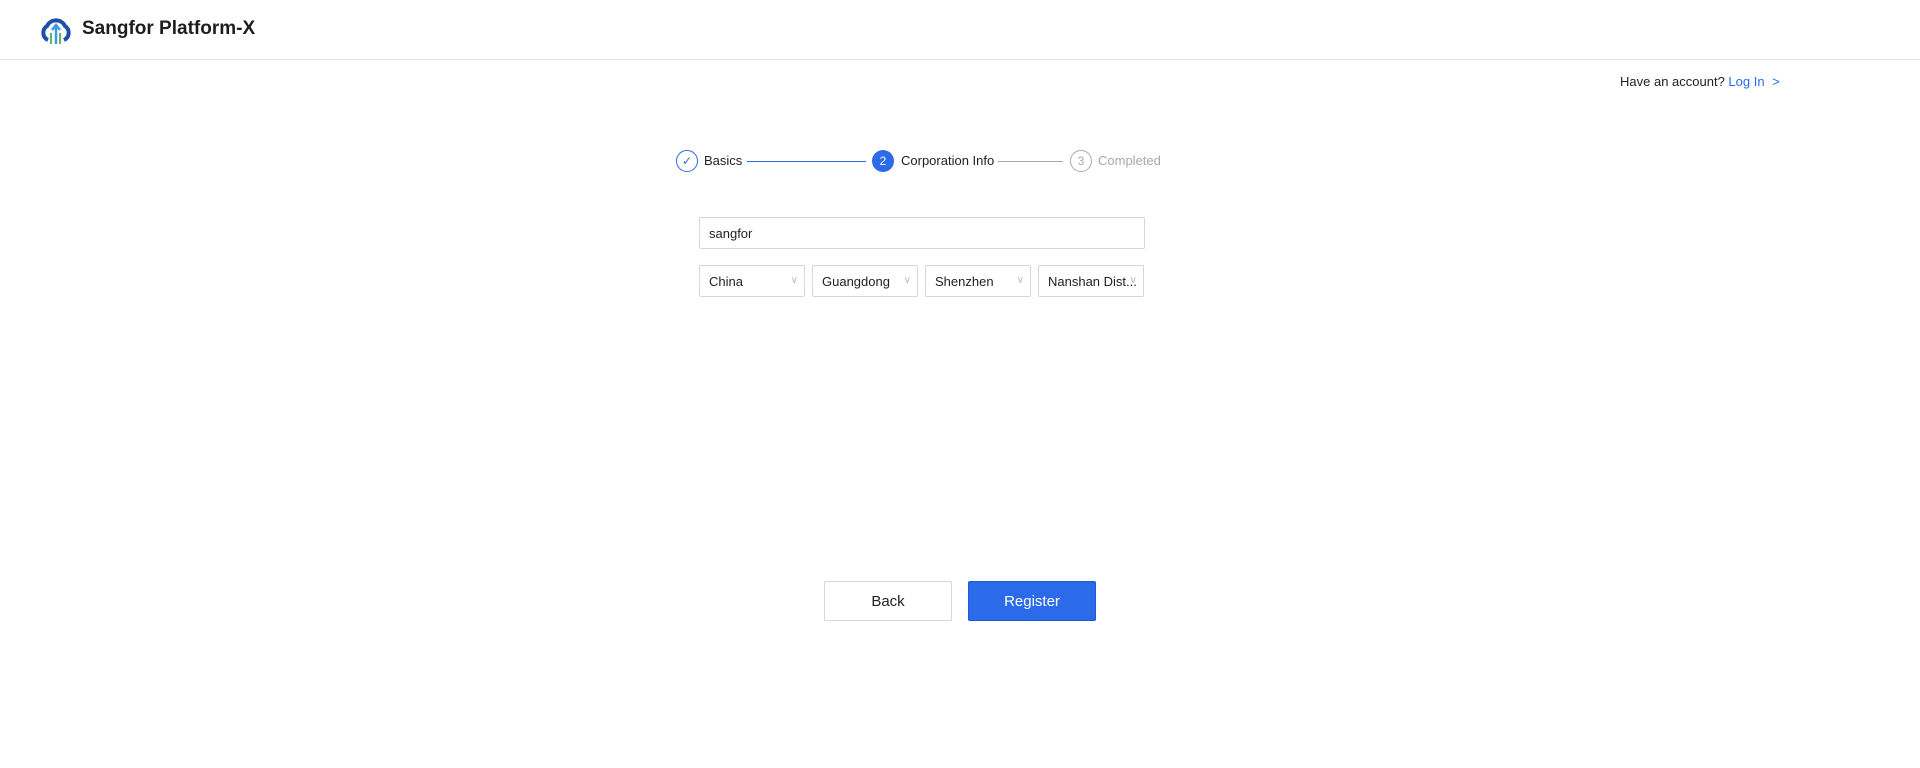 This screenshot has height=768, width=1920. What do you see at coordinates (856, 281) in the screenshot?
I see `province-value: Guangdong` at bounding box center [856, 281].